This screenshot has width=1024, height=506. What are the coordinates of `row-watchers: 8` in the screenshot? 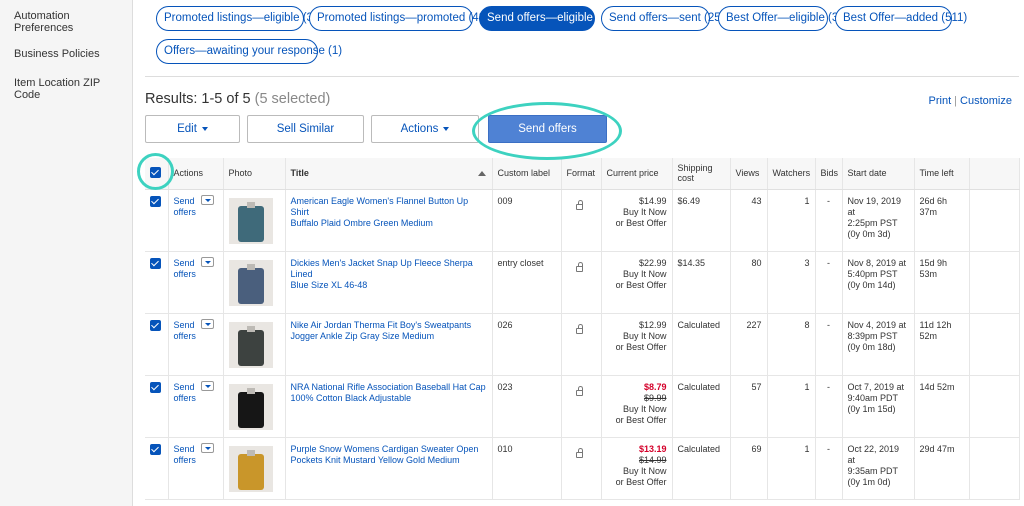 It's located at (791, 344).